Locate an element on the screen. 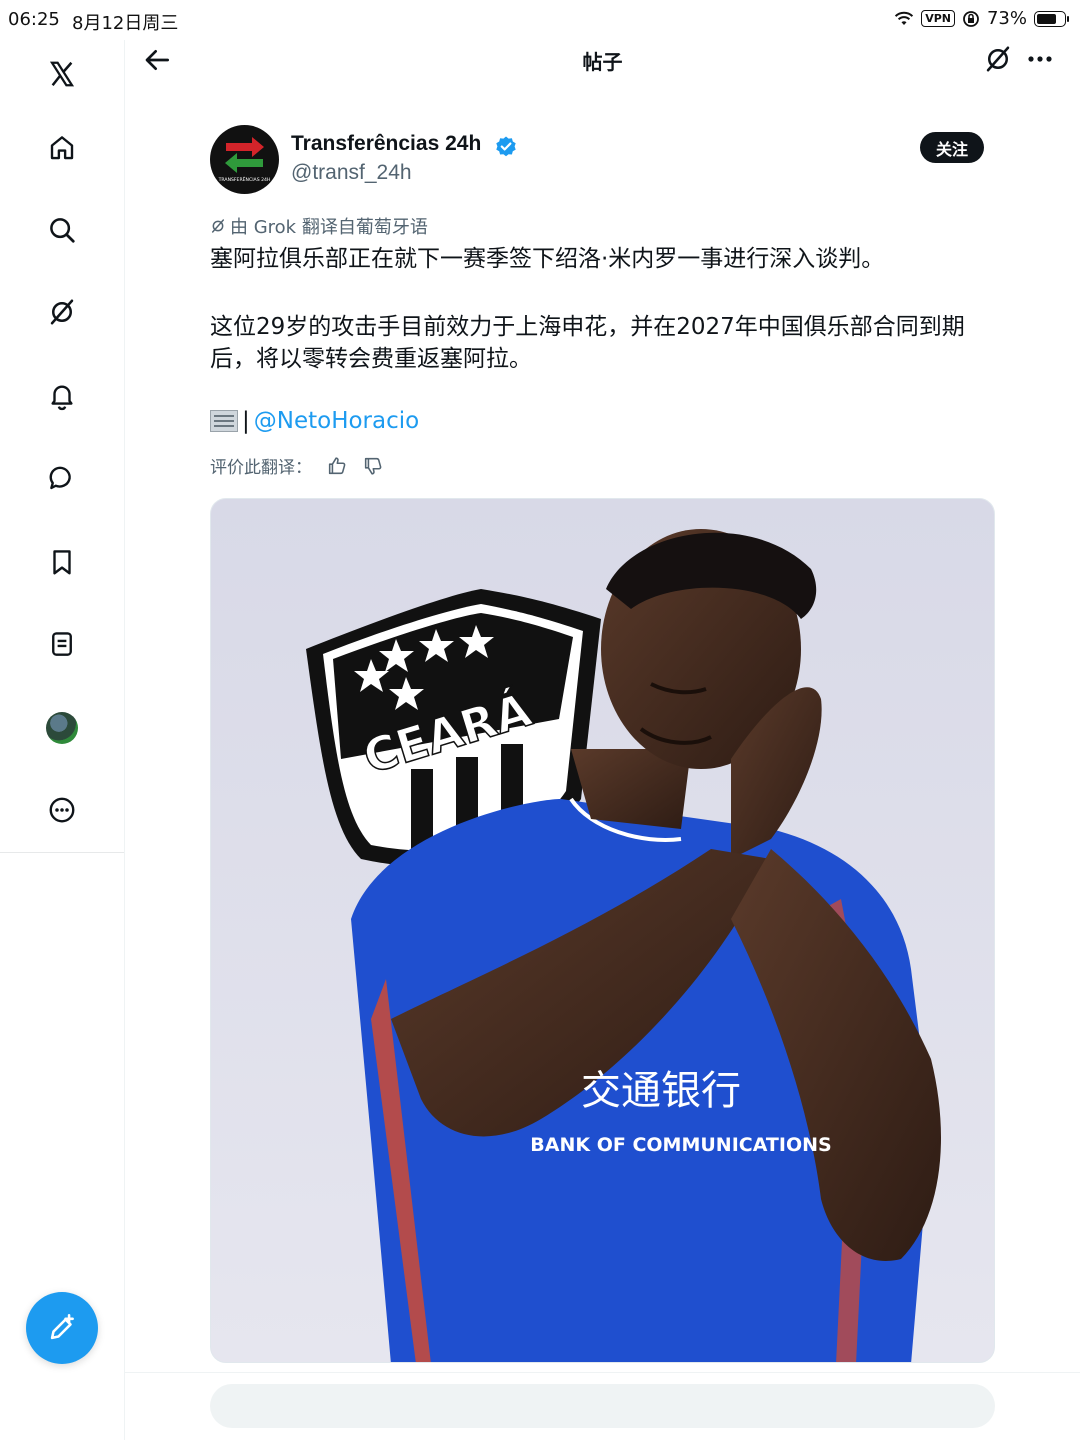 The height and width of the screenshot is (1440, 1080). bookmark-icon is located at coordinates (62, 562).